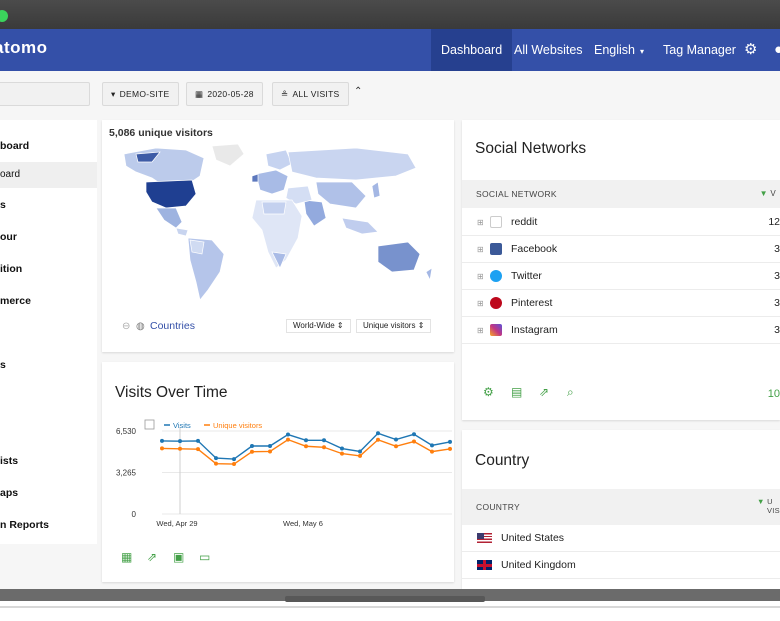 Image resolution: width=780 pixels, height=621 pixels. Describe the element at coordinates (621, 303) in the screenshot. I see `table-row: ⊞ Pinterest 3` at that location.